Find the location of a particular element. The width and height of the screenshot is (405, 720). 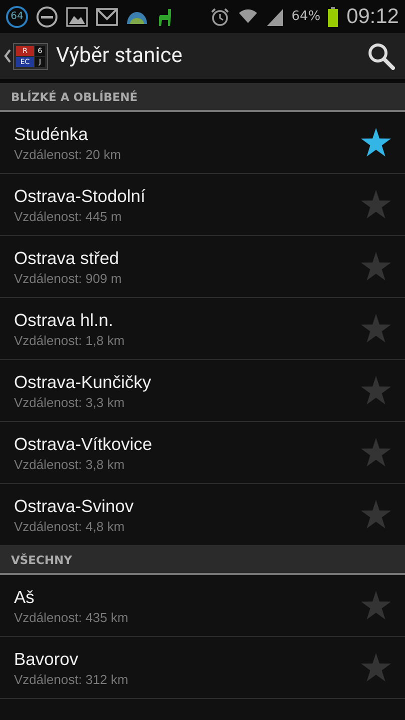

section-header: BLÍZKÉ A OBLÍBENÉ is located at coordinates (74, 97).